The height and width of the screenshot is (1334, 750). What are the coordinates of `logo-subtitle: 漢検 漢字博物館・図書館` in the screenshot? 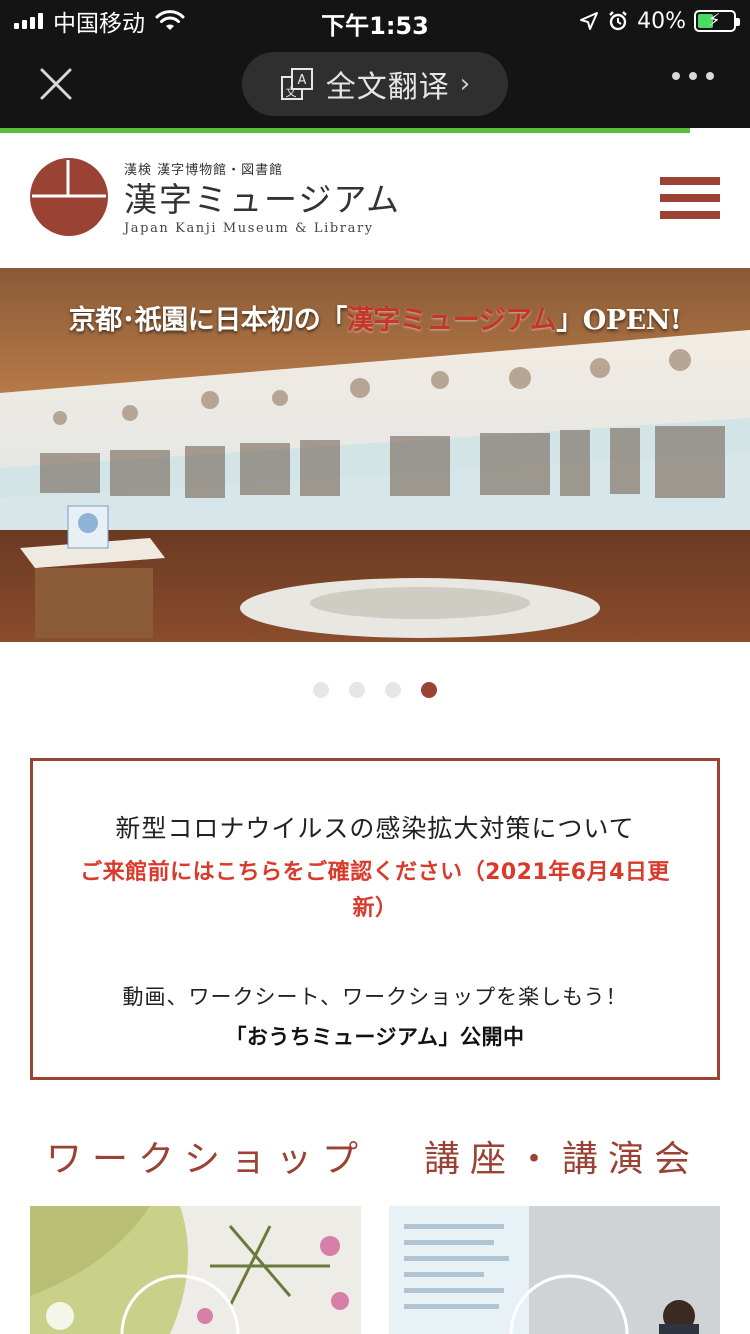 It's located at (204, 170).